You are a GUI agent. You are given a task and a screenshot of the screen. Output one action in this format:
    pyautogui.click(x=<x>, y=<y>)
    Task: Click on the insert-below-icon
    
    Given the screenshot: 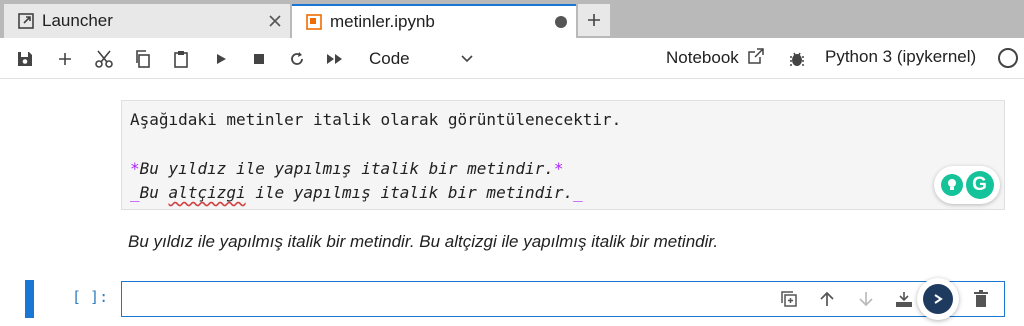 What is the action you would take?
    pyautogui.click(x=904, y=299)
    